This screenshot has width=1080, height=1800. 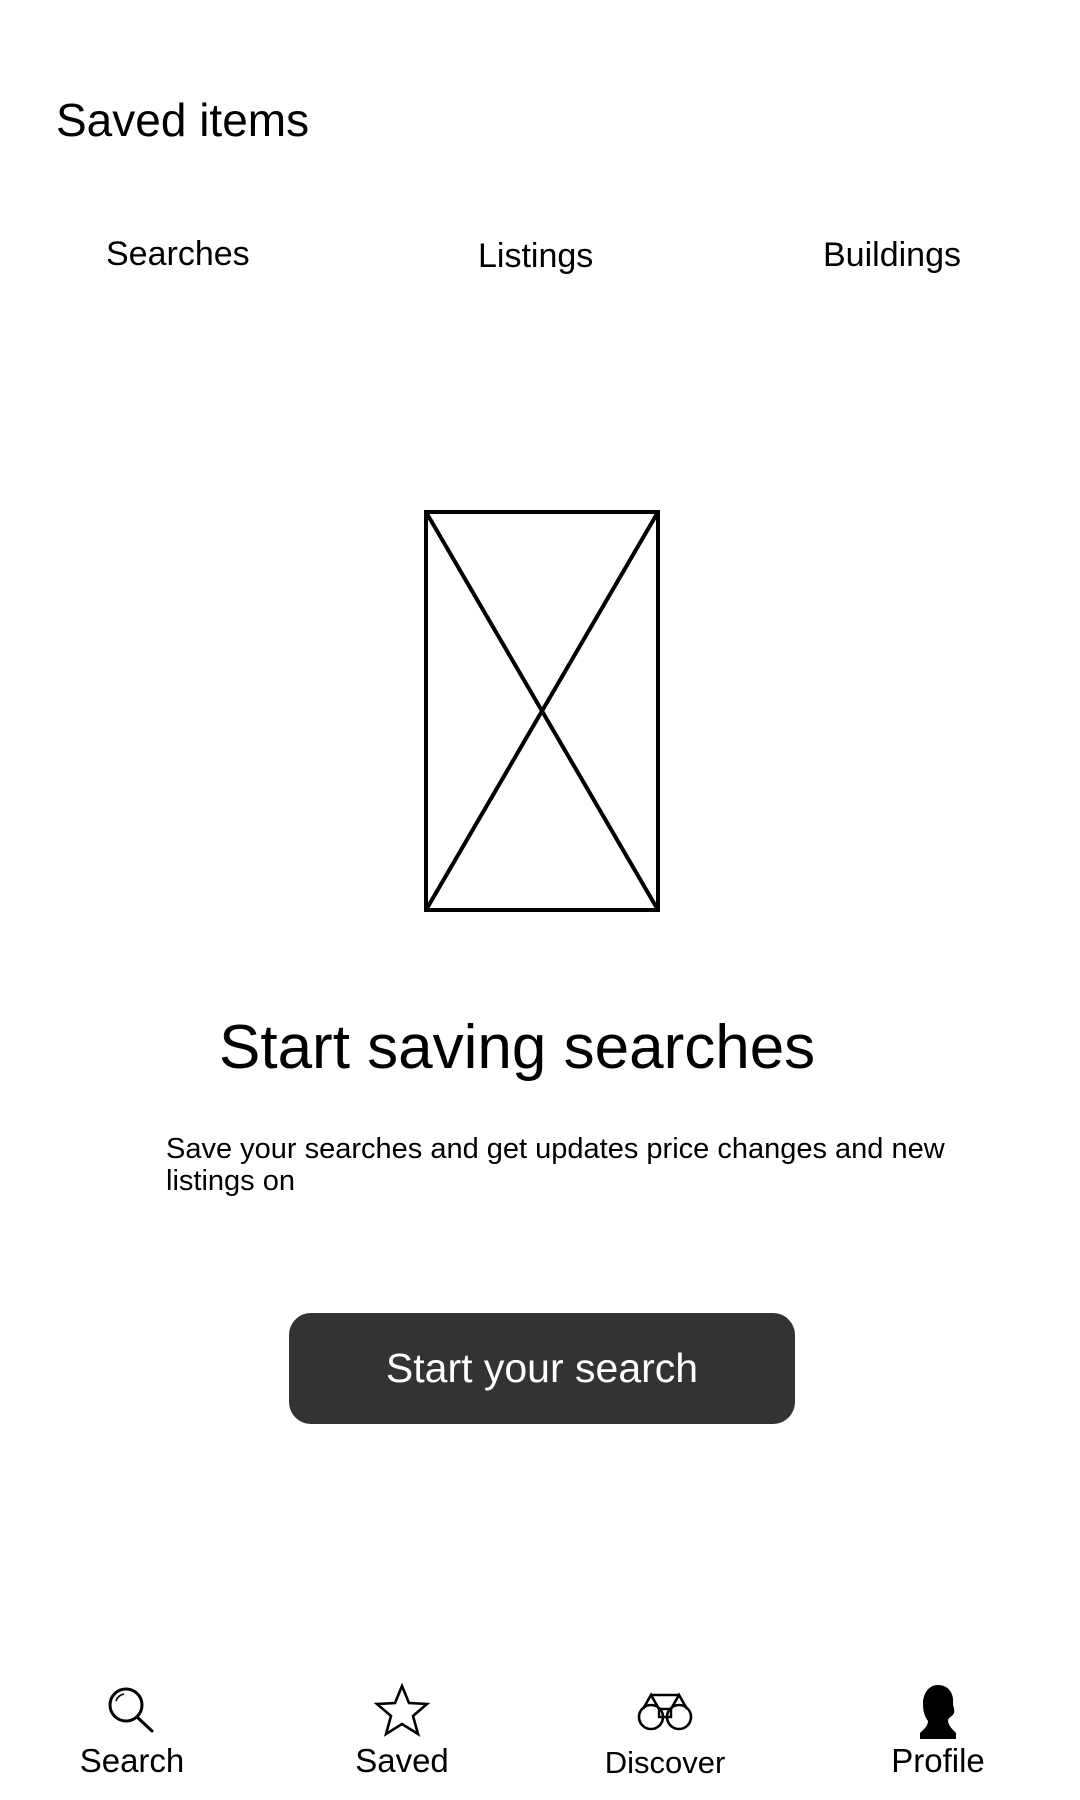 What do you see at coordinates (542, 1368) in the screenshot?
I see `start-search-button: Start your search` at bounding box center [542, 1368].